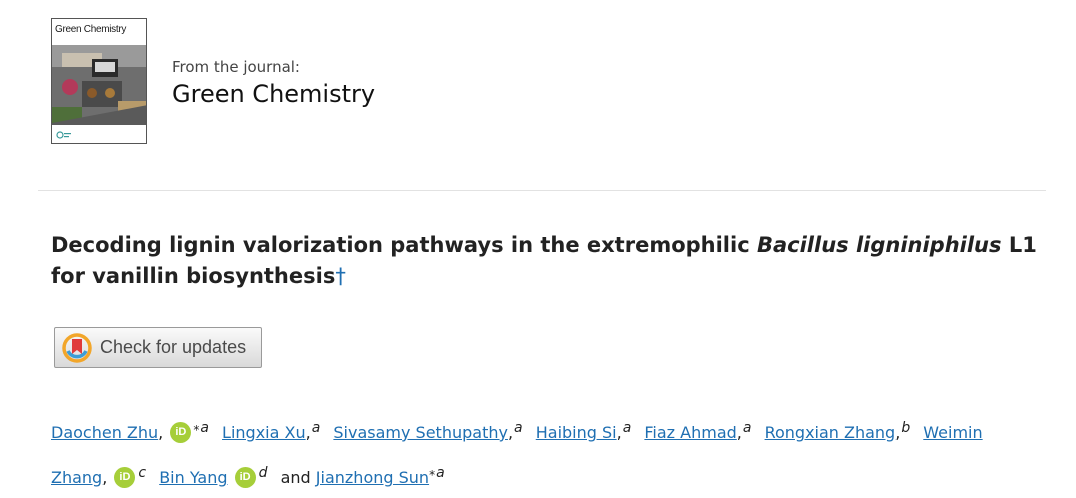  I want to click on author-link: Sivasamy Sethupathy, so click(420, 432).